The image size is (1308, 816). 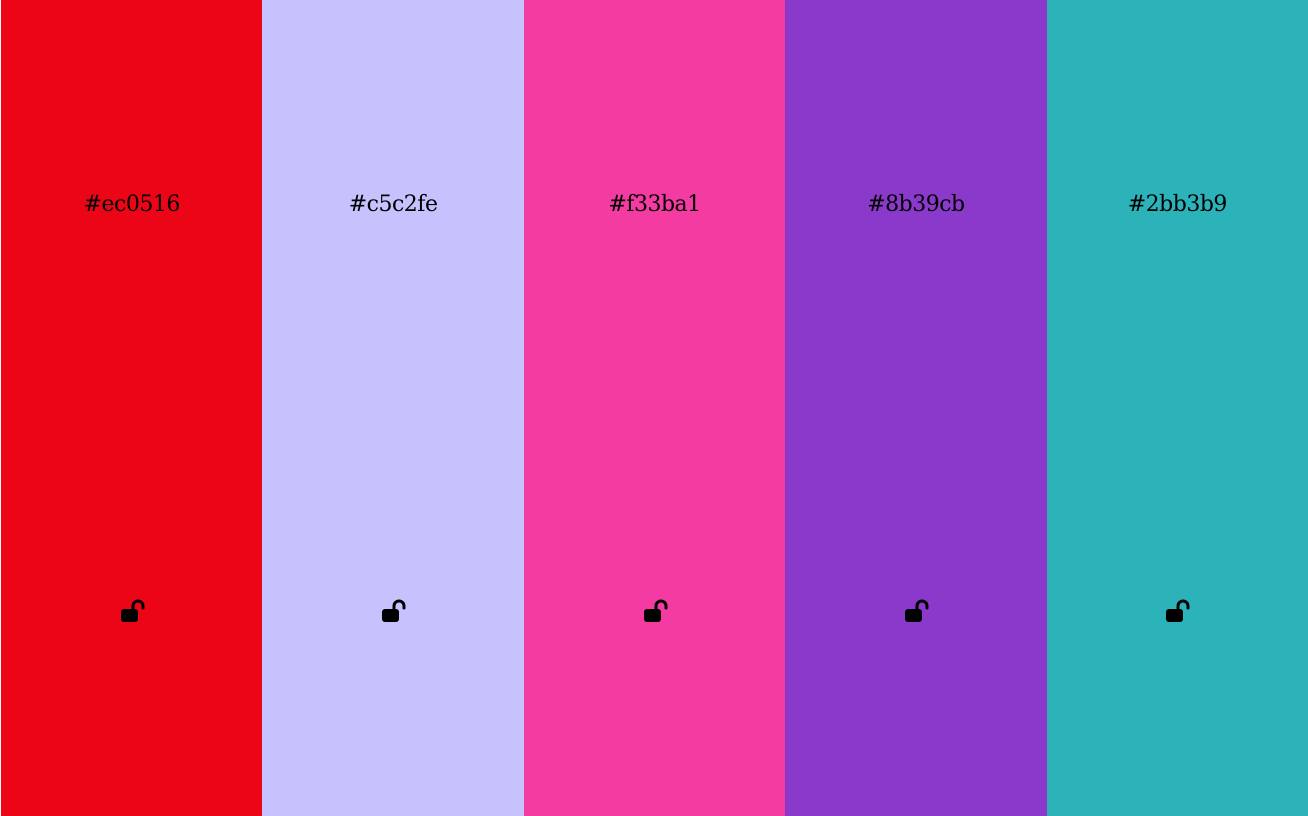 I want to click on hex-code-label: #2bb3b9, so click(x=1177, y=205).